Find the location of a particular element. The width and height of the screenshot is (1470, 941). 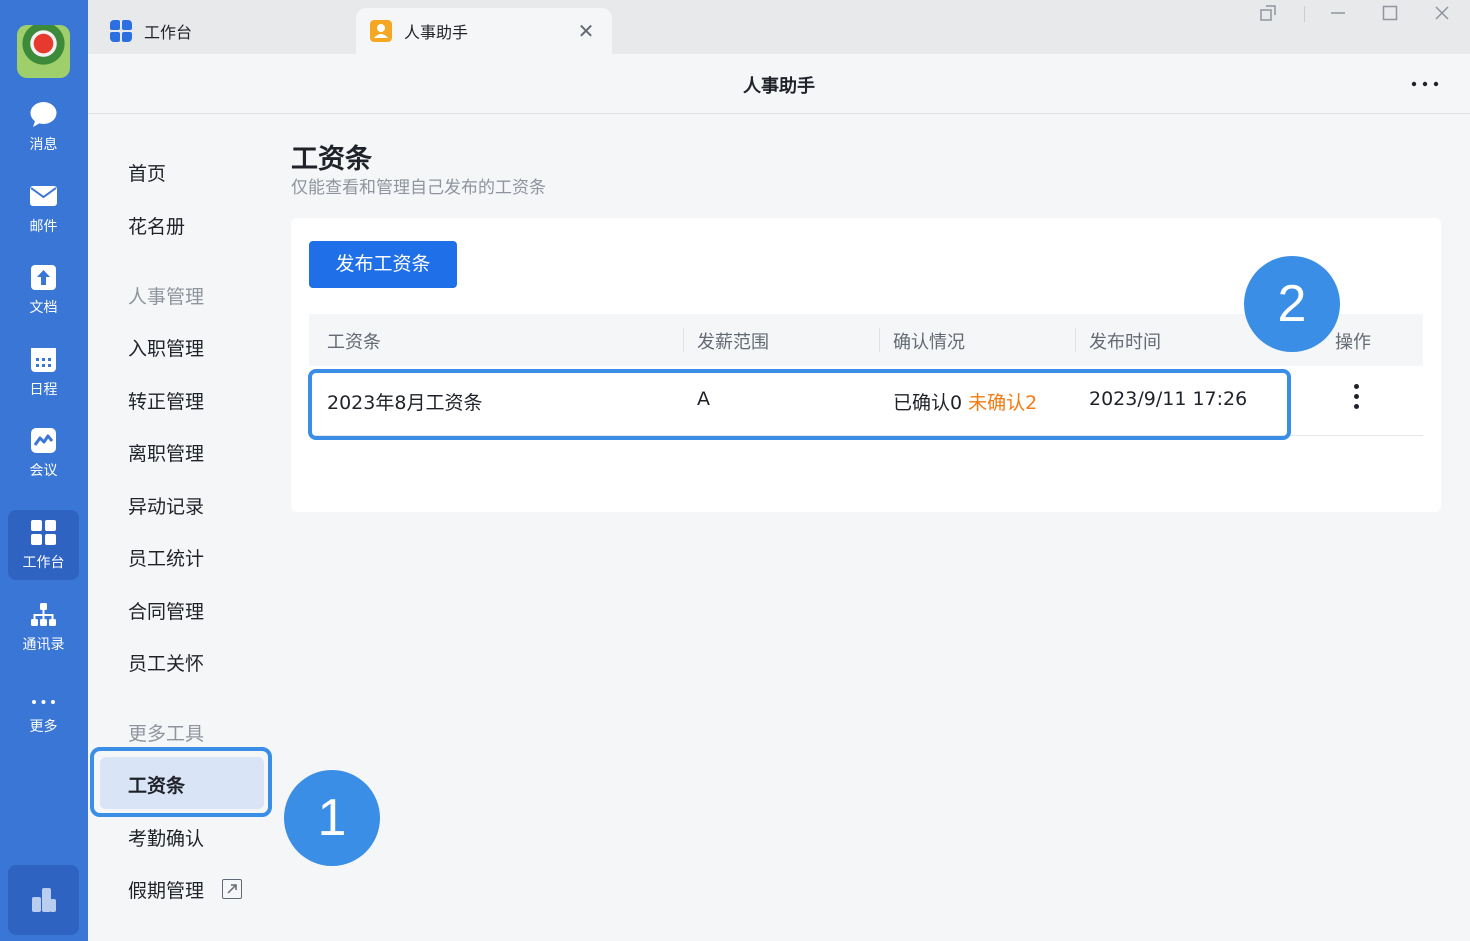

tab-label: 人事助手 is located at coordinates (436, 32).